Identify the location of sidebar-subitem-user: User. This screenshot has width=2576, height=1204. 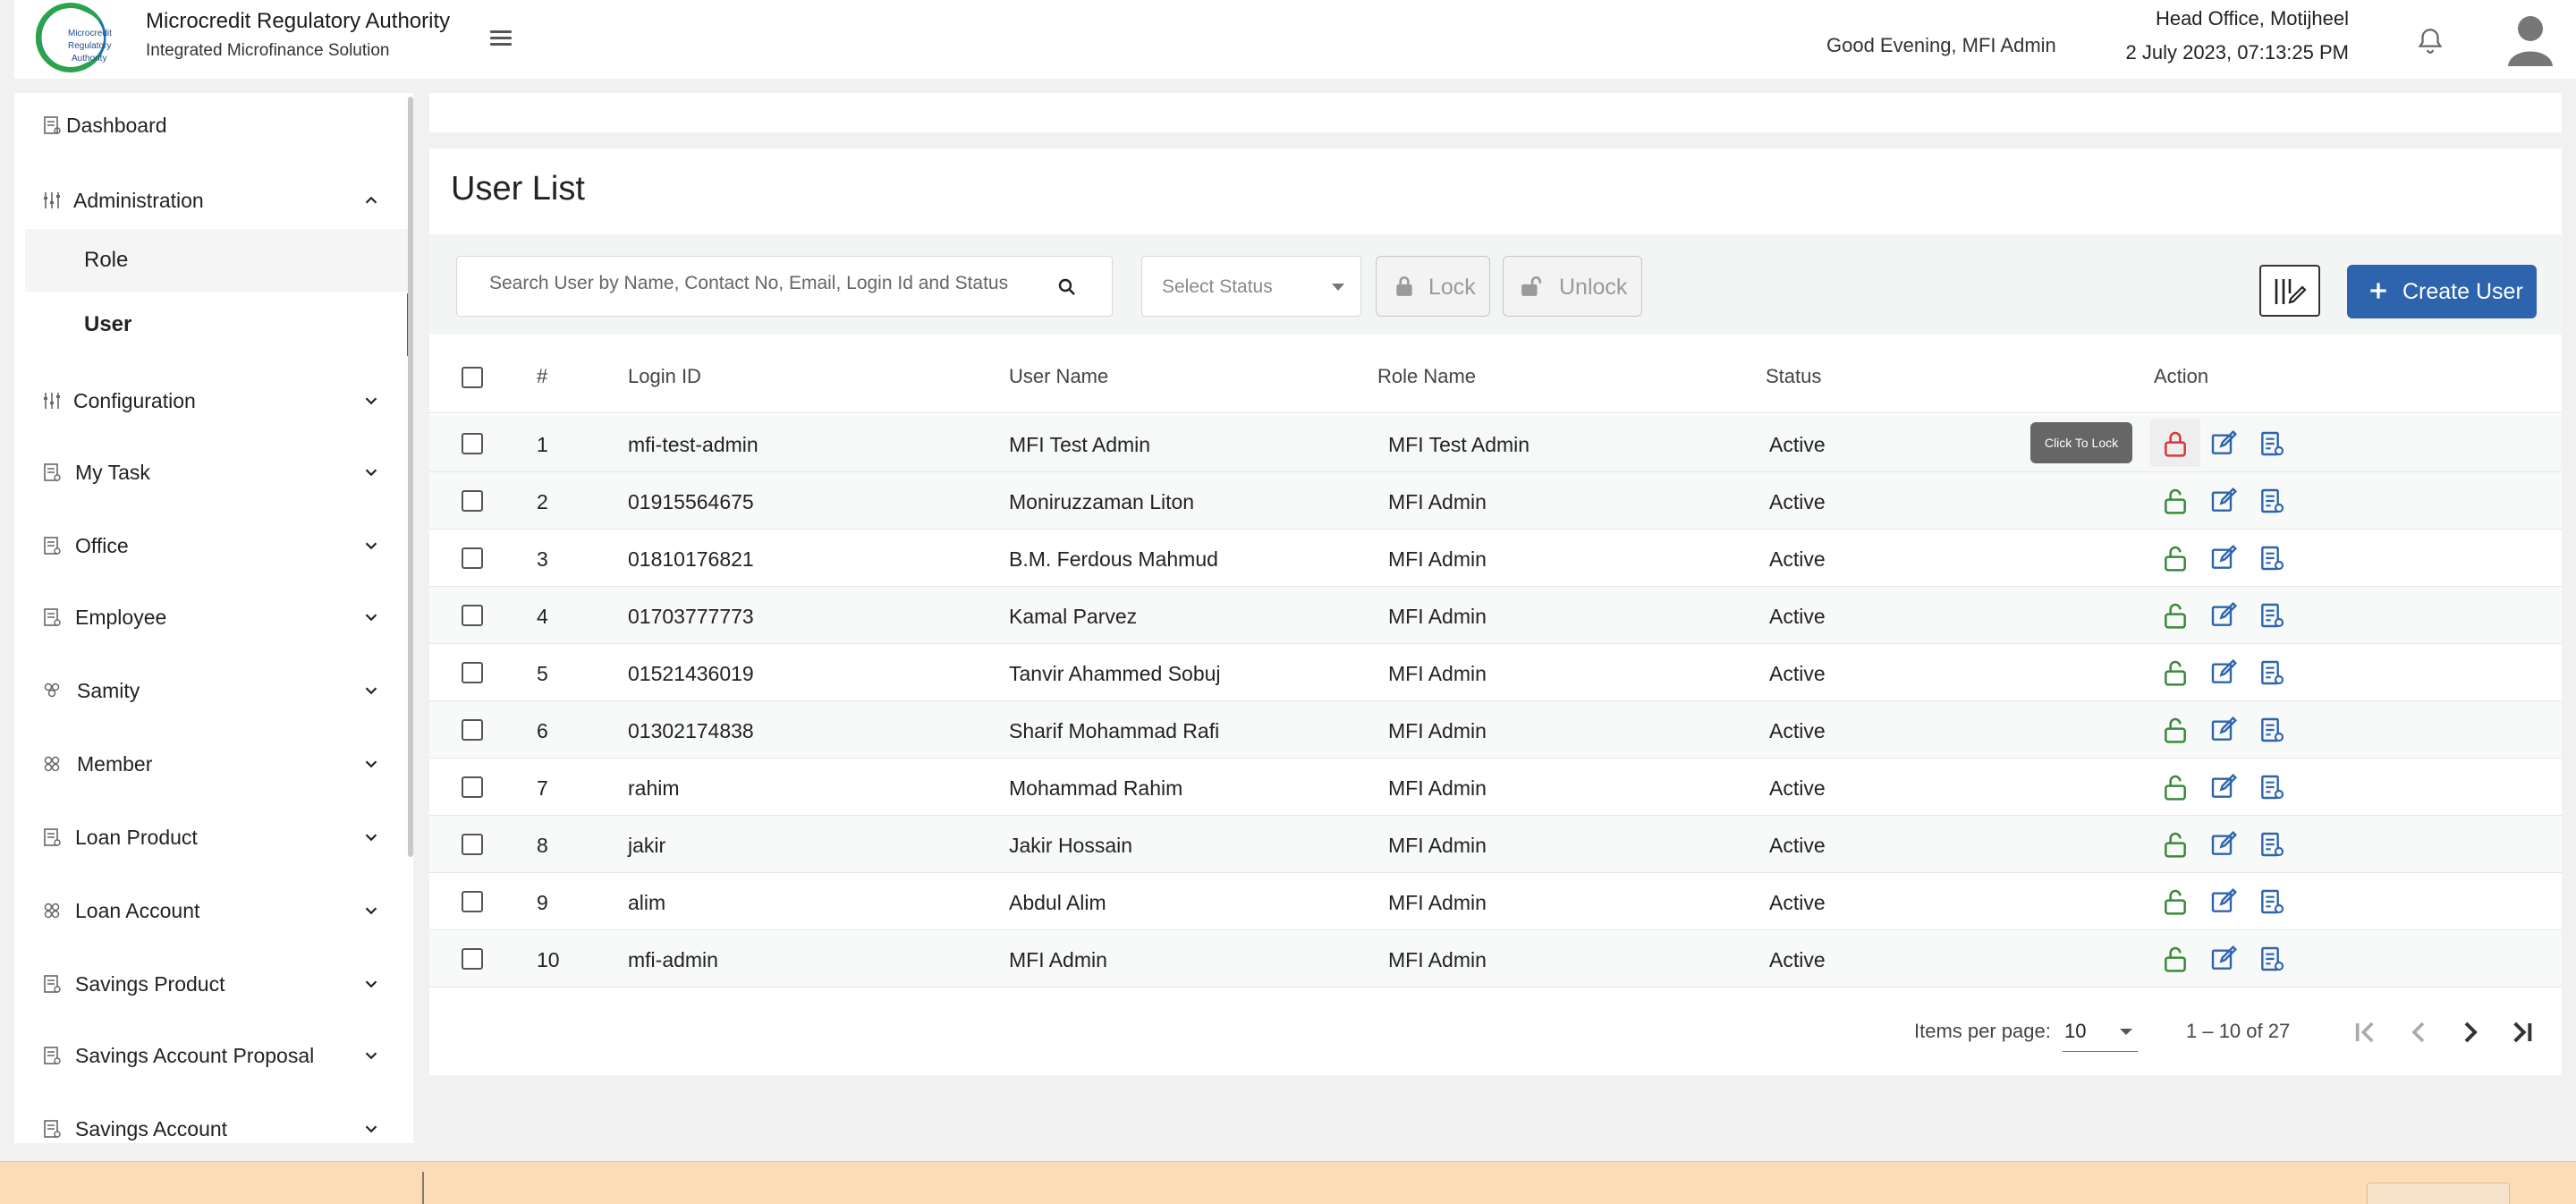
(218, 324).